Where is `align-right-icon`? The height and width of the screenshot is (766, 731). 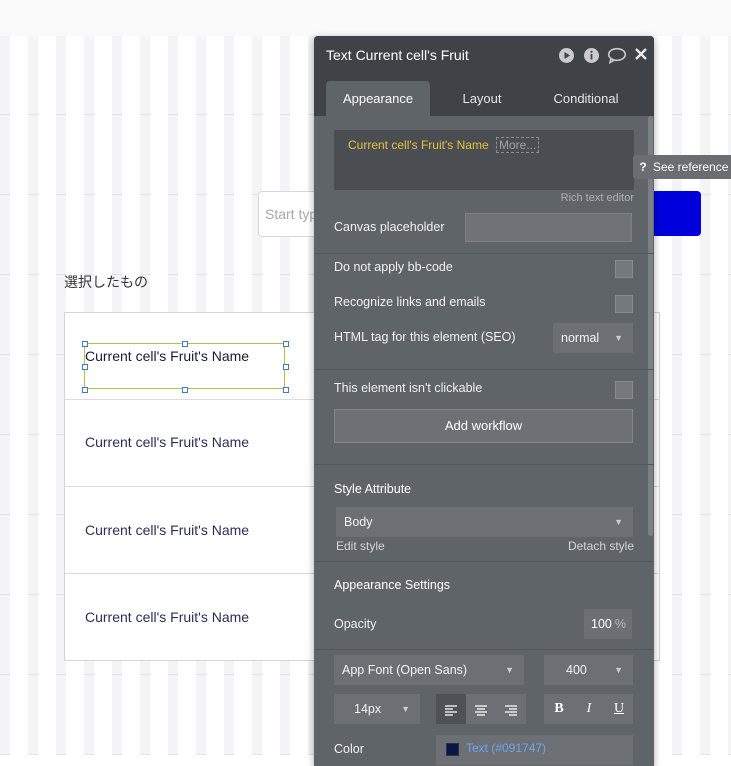
align-right-icon is located at coordinates (511, 710).